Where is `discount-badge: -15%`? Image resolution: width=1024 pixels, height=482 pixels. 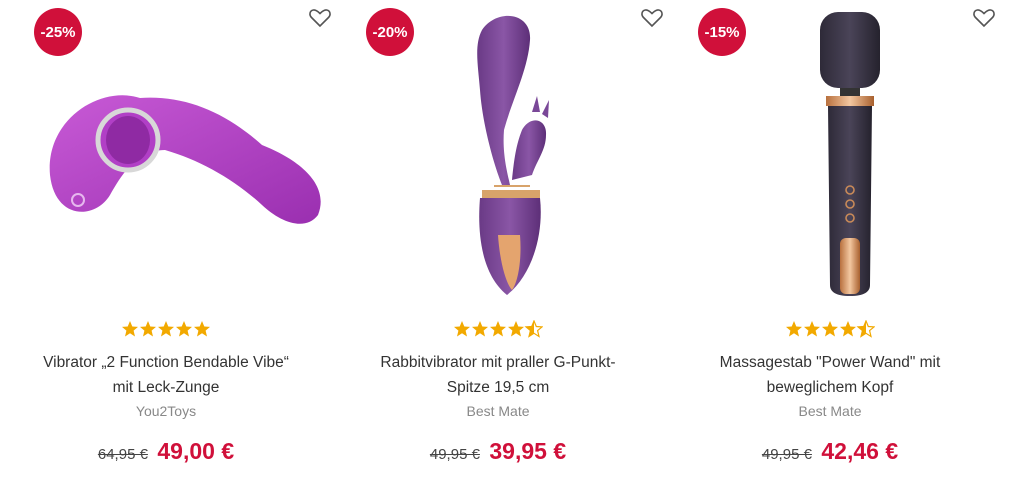
discount-badge: -15% is located at coordinates (722, 32).